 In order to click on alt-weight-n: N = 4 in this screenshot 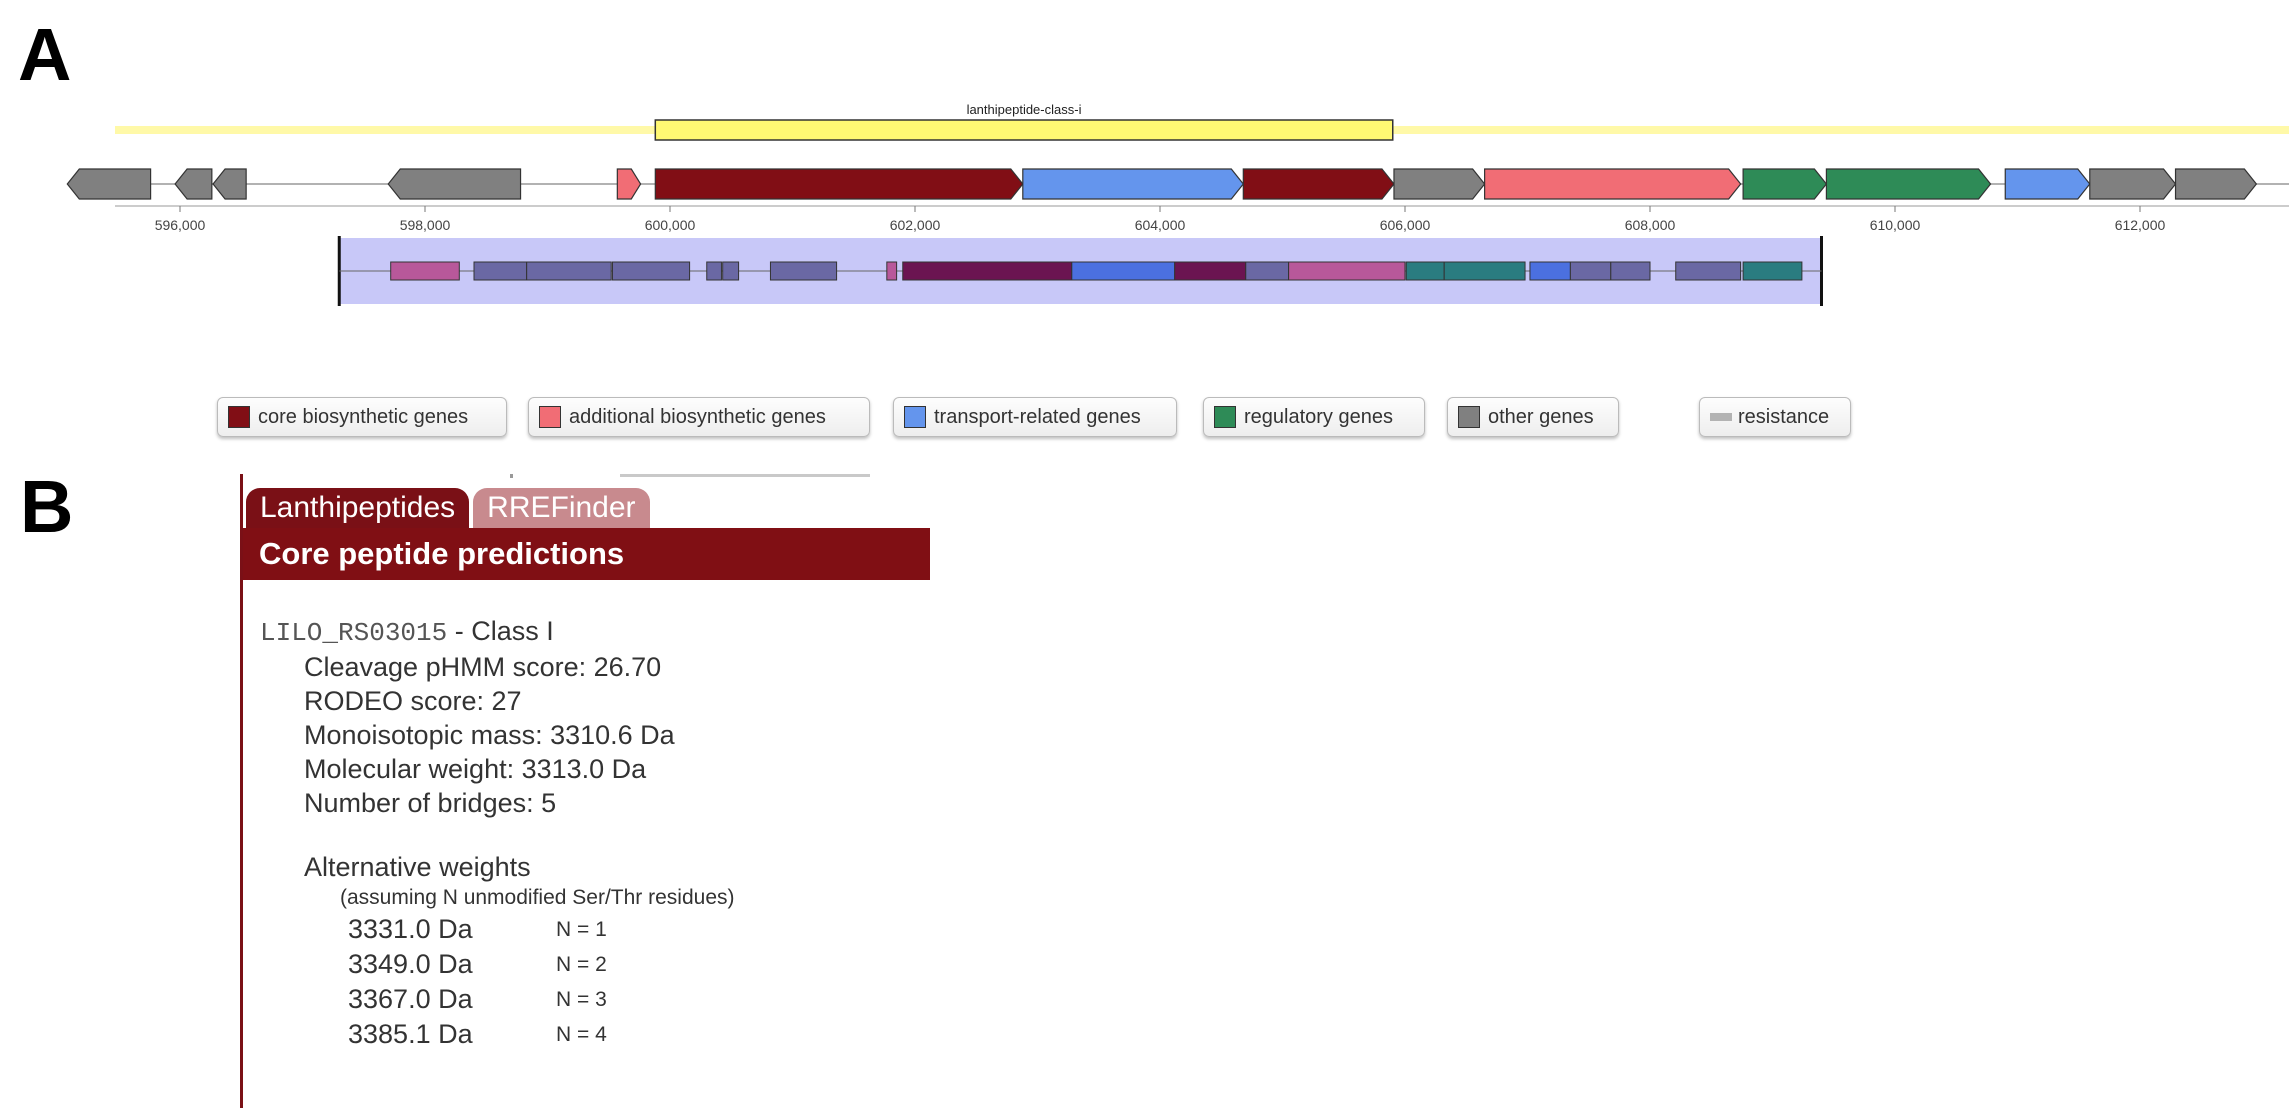, I will do `click(581, 1034)`.